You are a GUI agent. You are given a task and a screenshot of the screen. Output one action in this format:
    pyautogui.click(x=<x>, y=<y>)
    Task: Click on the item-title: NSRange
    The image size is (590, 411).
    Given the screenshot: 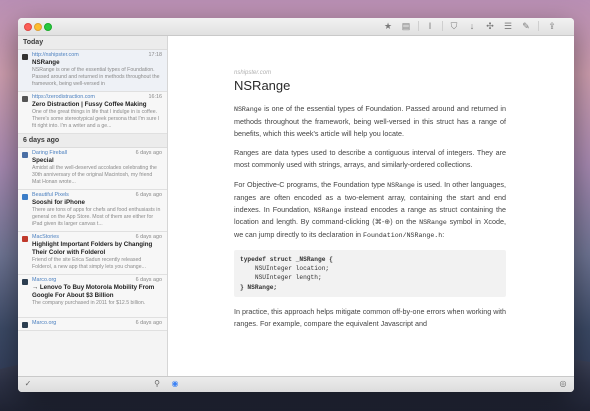 What is the action you would take?
    pyautogui.click(x=46, y=62)
    